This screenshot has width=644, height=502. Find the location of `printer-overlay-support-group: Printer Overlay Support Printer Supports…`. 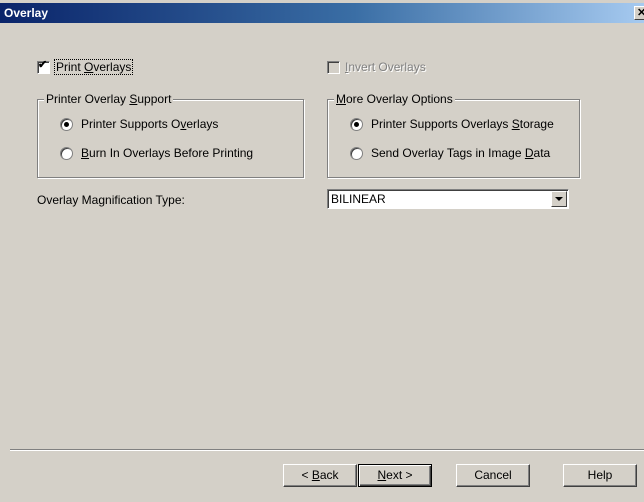

printer-overlay-support-group: Printer Overlay Support Printer Supports… is located at coordinates (170, 135).